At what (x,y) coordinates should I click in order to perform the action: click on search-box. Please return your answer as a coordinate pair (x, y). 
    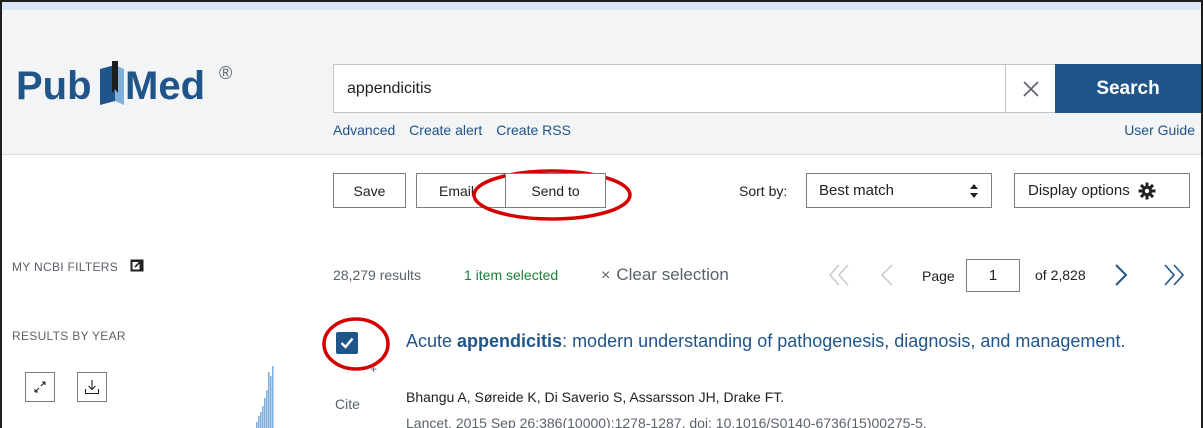
    Looking at the image, I should click on (694, 88).